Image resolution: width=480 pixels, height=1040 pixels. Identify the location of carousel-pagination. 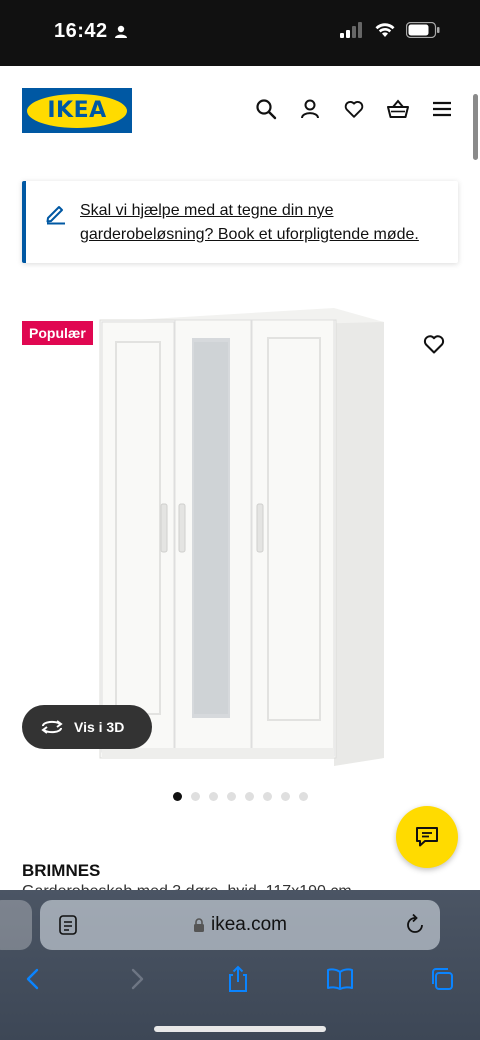
(240, 796).